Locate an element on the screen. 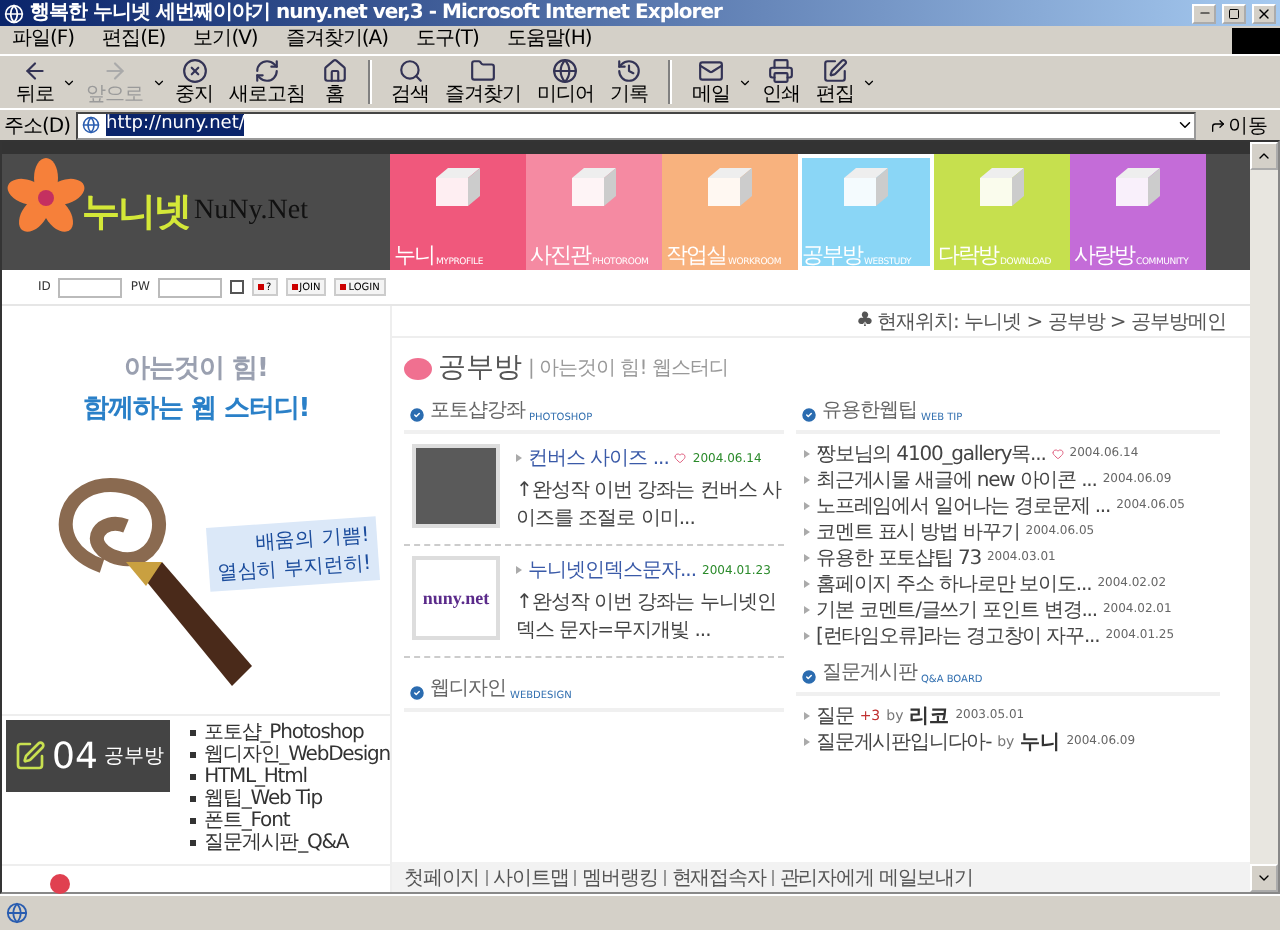  minimize-icon is located at coordinates (1204, 13).